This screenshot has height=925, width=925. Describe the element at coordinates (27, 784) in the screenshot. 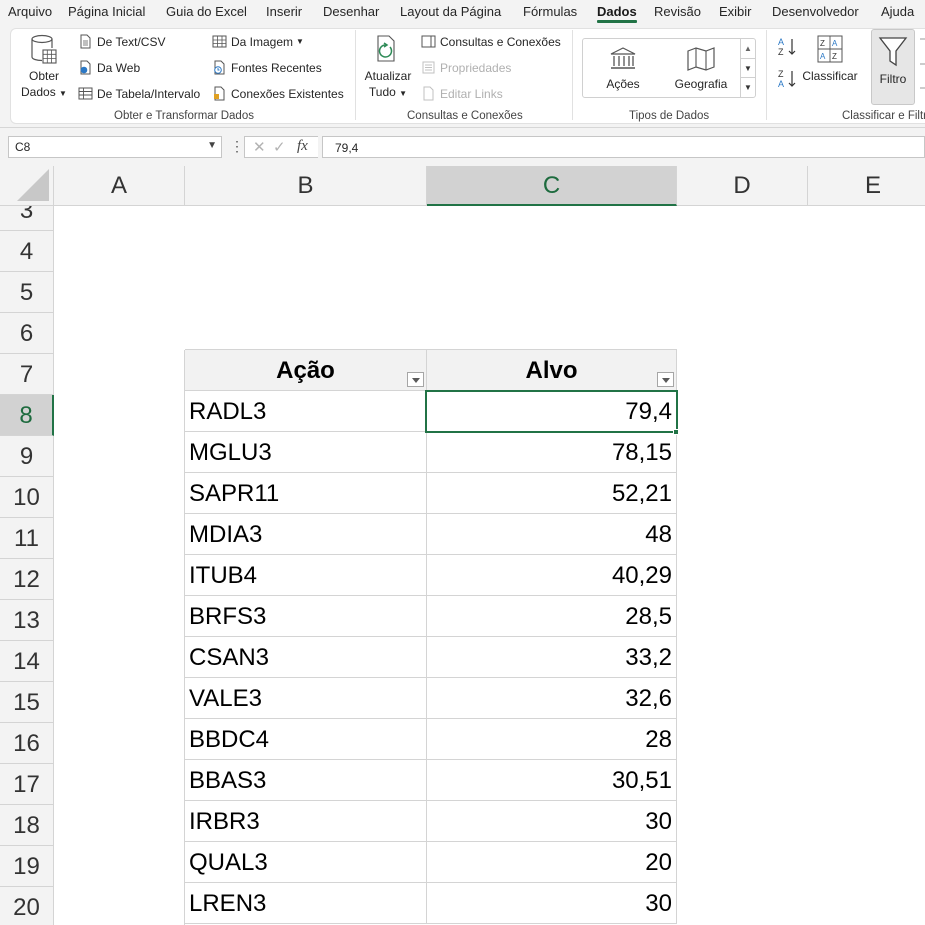

I see `row-header-17: 17` at that location.